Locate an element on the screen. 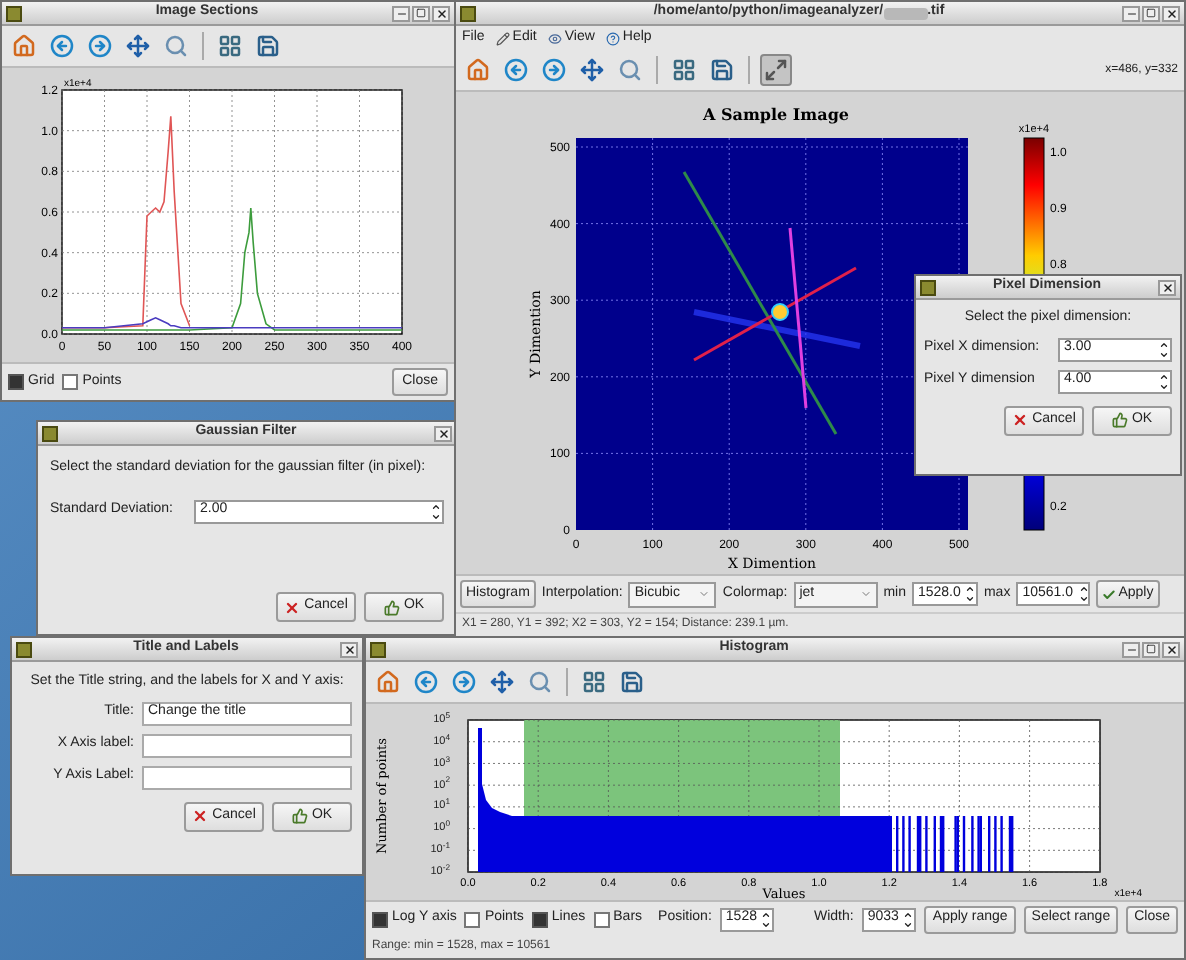  chart-title: A Sample Image is located at coordinates (776, 114).